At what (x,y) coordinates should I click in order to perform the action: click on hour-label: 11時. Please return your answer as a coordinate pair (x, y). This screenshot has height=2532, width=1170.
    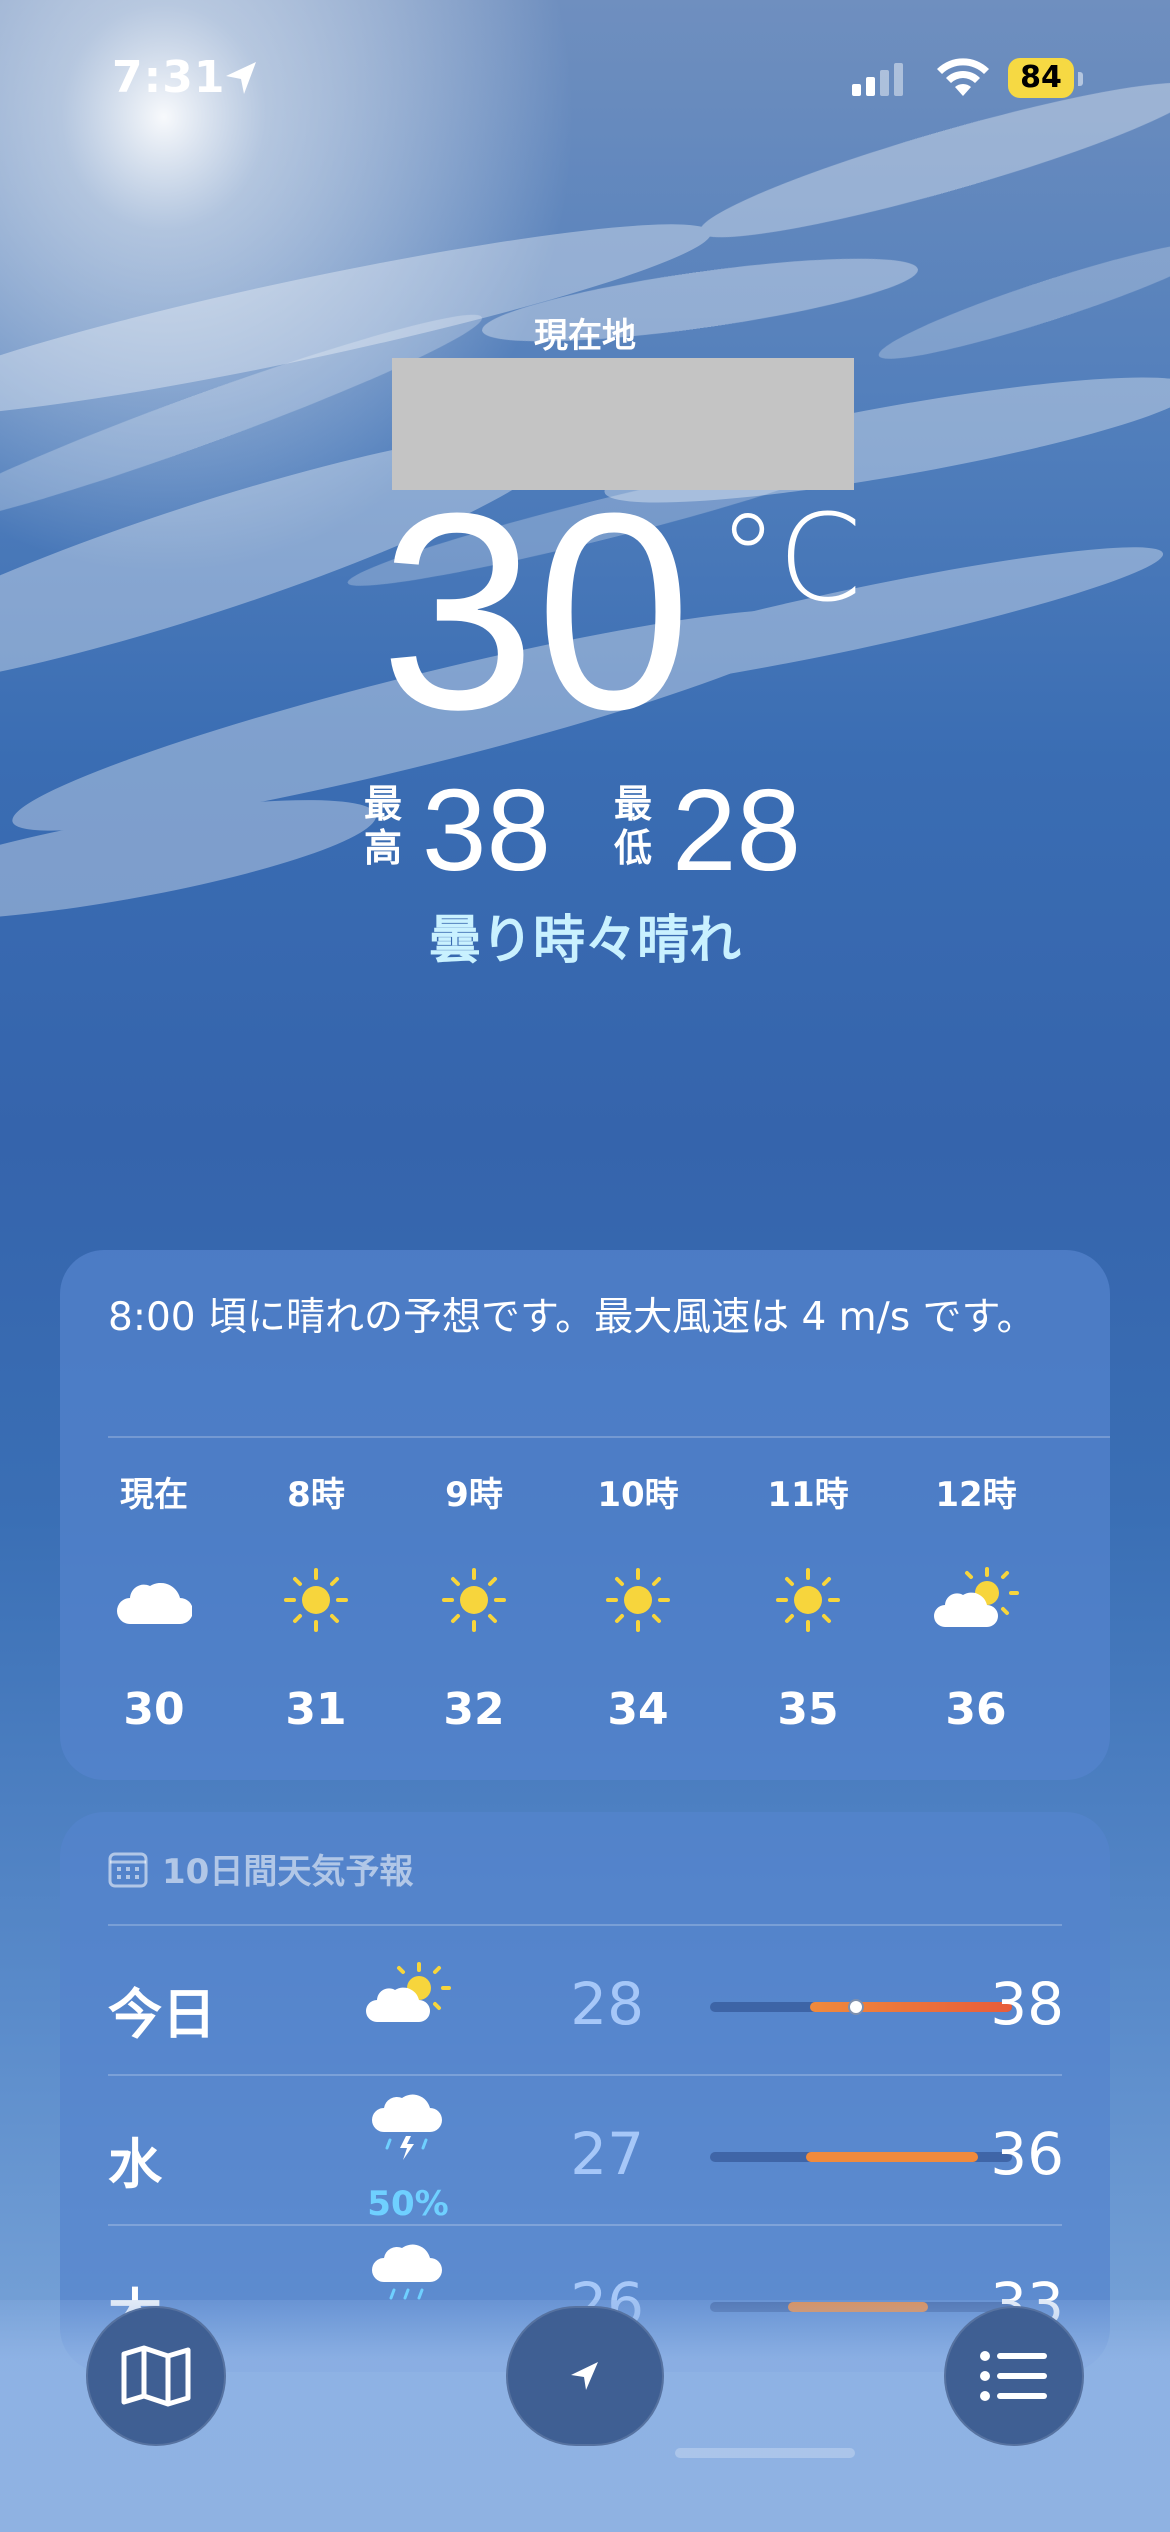
    Looking at the image, I should click on (808, 1495).